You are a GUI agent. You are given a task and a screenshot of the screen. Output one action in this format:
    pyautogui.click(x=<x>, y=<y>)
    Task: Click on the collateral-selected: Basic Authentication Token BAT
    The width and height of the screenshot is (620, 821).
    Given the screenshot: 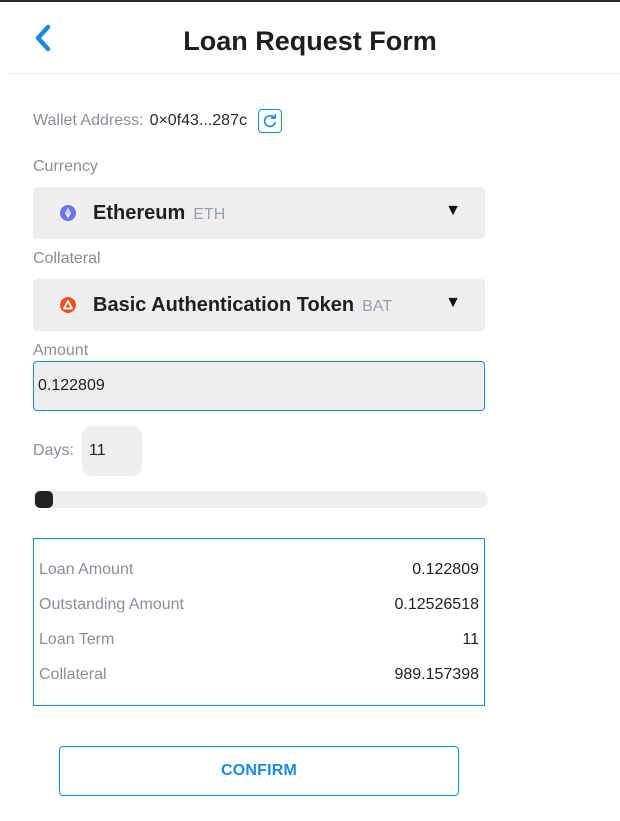 What is the action you would take?
    pyautogui.click(x=242, y=305)
    